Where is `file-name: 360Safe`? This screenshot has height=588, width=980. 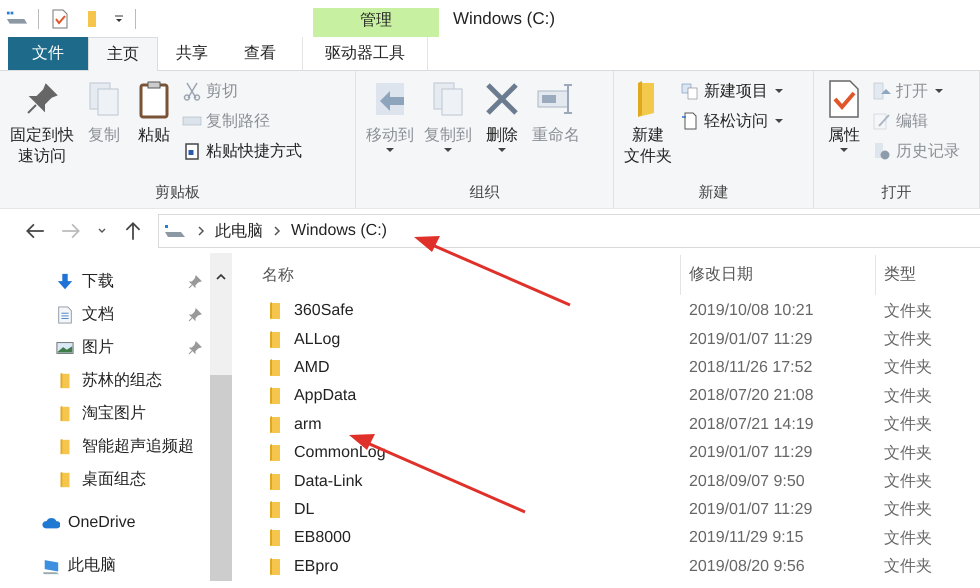 file-name: 360Safe is located at coordinates (324, 311).